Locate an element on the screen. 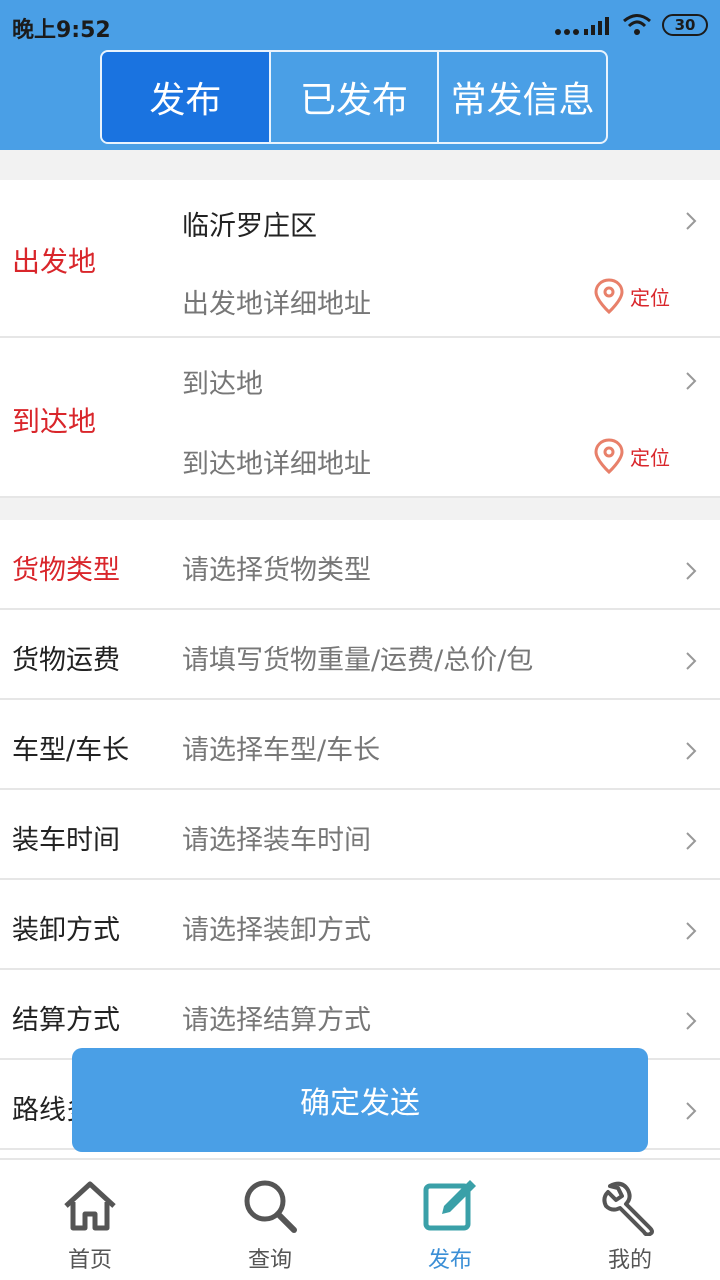 This screenshot has height=1280, width=720. nav-mine: 我的 is located at coordinates (630, 1220).